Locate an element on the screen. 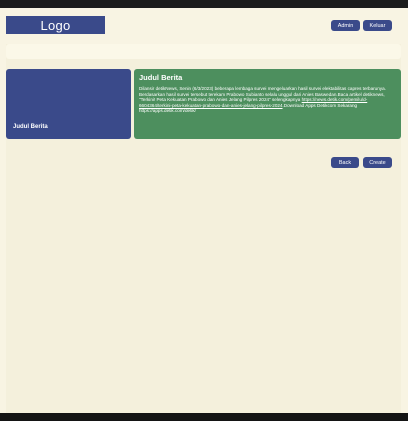 The image size is (408, 421). news-card-title: Judul Berita is located at coordinates (161, 77).